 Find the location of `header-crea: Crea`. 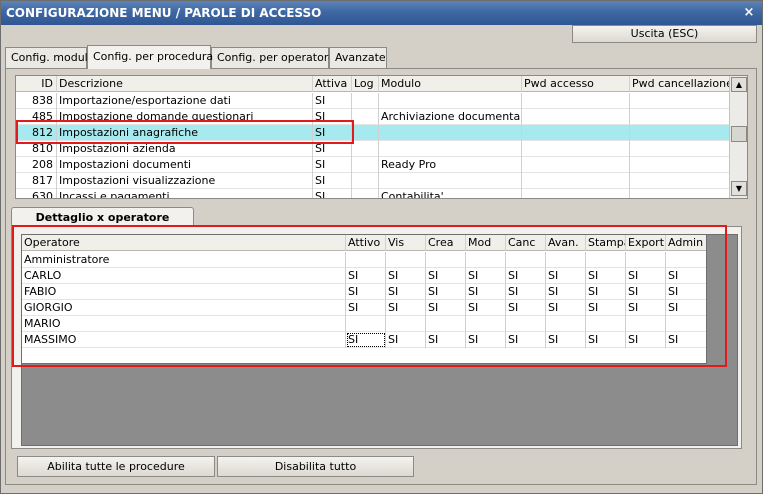

header-crea: Crea is located at coordinates (446, 243).